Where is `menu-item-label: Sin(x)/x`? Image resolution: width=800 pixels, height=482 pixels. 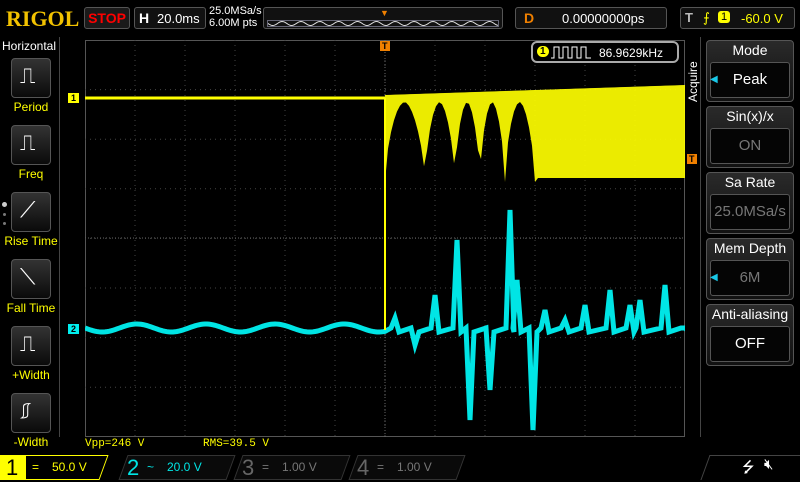
menu-item-label: Sin(x)/x is located at coordinates (750, 116).